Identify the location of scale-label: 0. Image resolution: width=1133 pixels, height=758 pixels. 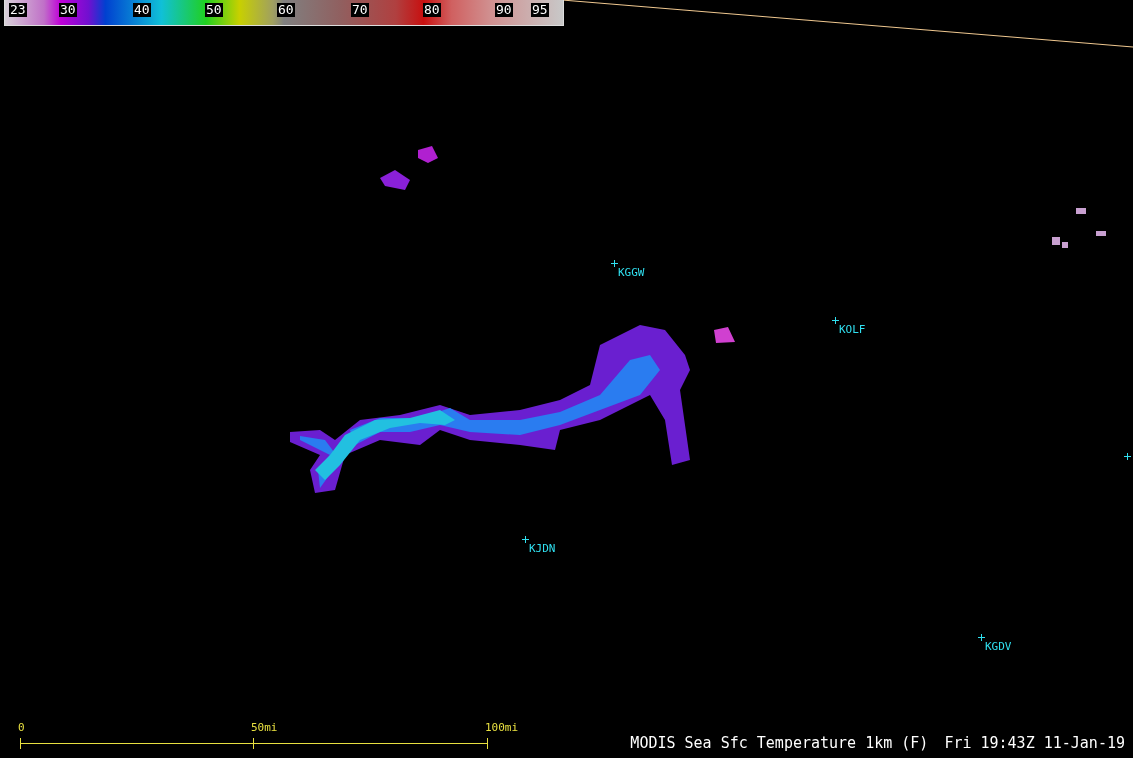
(21, 728).